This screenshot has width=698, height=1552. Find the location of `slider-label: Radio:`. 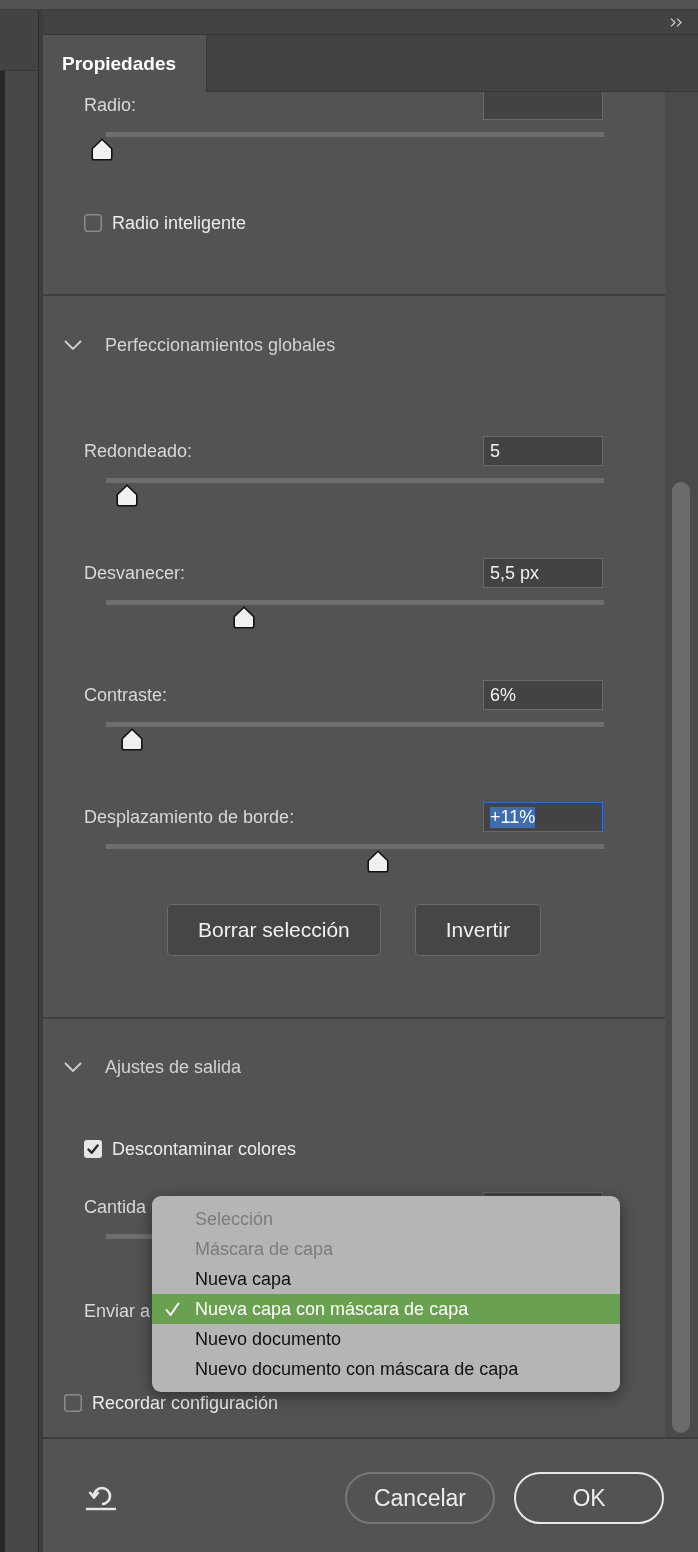

slider-label: Radio: is located at coordinates (110, 105).